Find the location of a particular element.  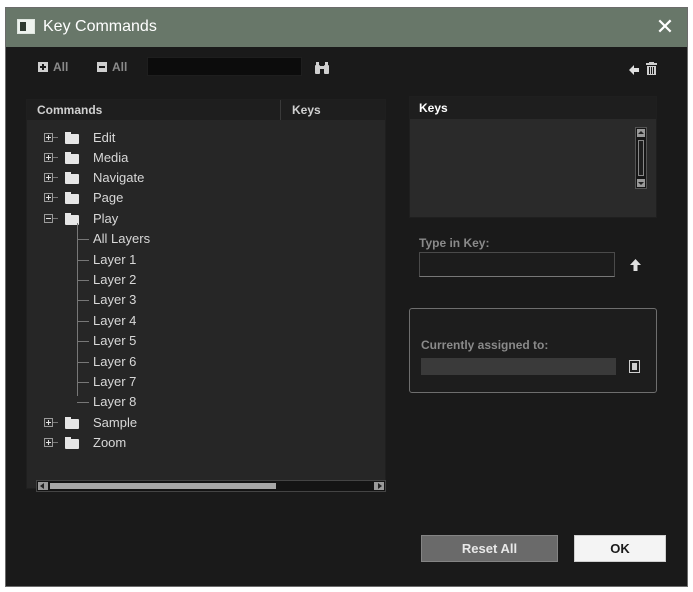

scroll-right-icon is located at coordinates (379, 486).